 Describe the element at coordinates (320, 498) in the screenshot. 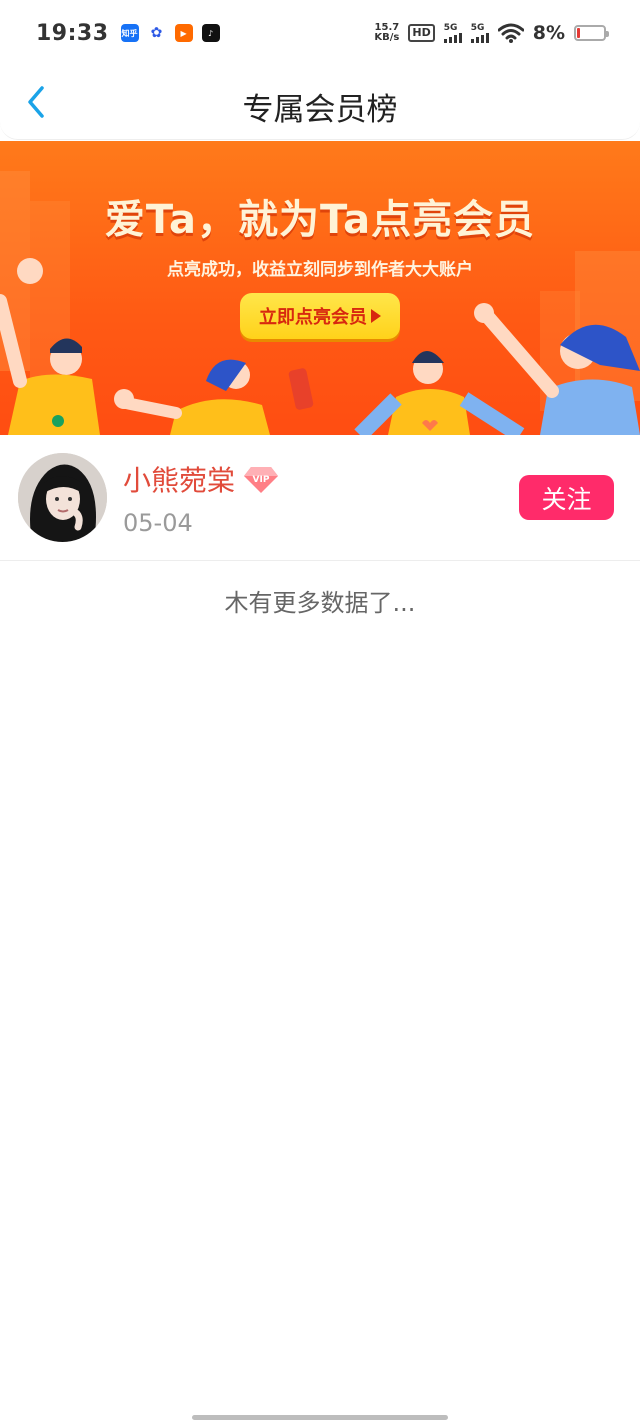

I see `member-list-item: 小熊菀棠 VIP 05-04 关注` at that location.